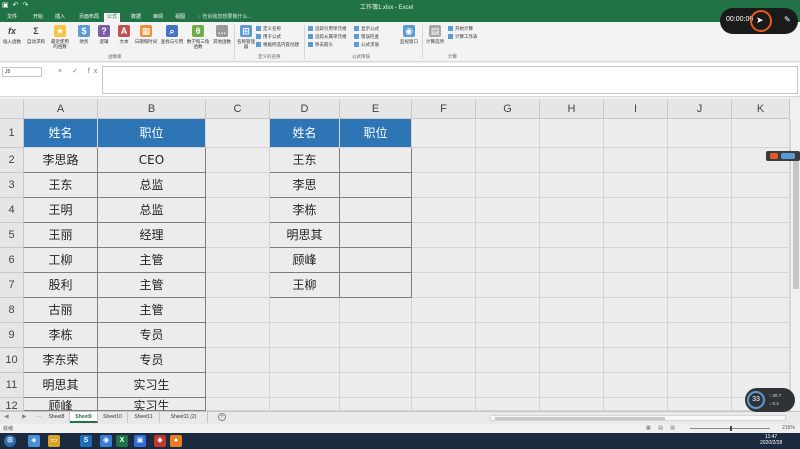 The height and width of the screenshot is (449, 800). Describe the element at coordinates (508, 260) in the screenshot. I see `cell-g6` at that location.